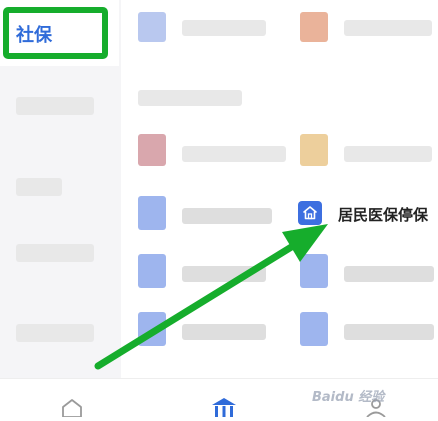 This screenshot has width=438, height=421. What do you see at coordinates (348, 397) in the screenshot?
I see `watermark: Baidu 经验` at bounding box center [348, 397].